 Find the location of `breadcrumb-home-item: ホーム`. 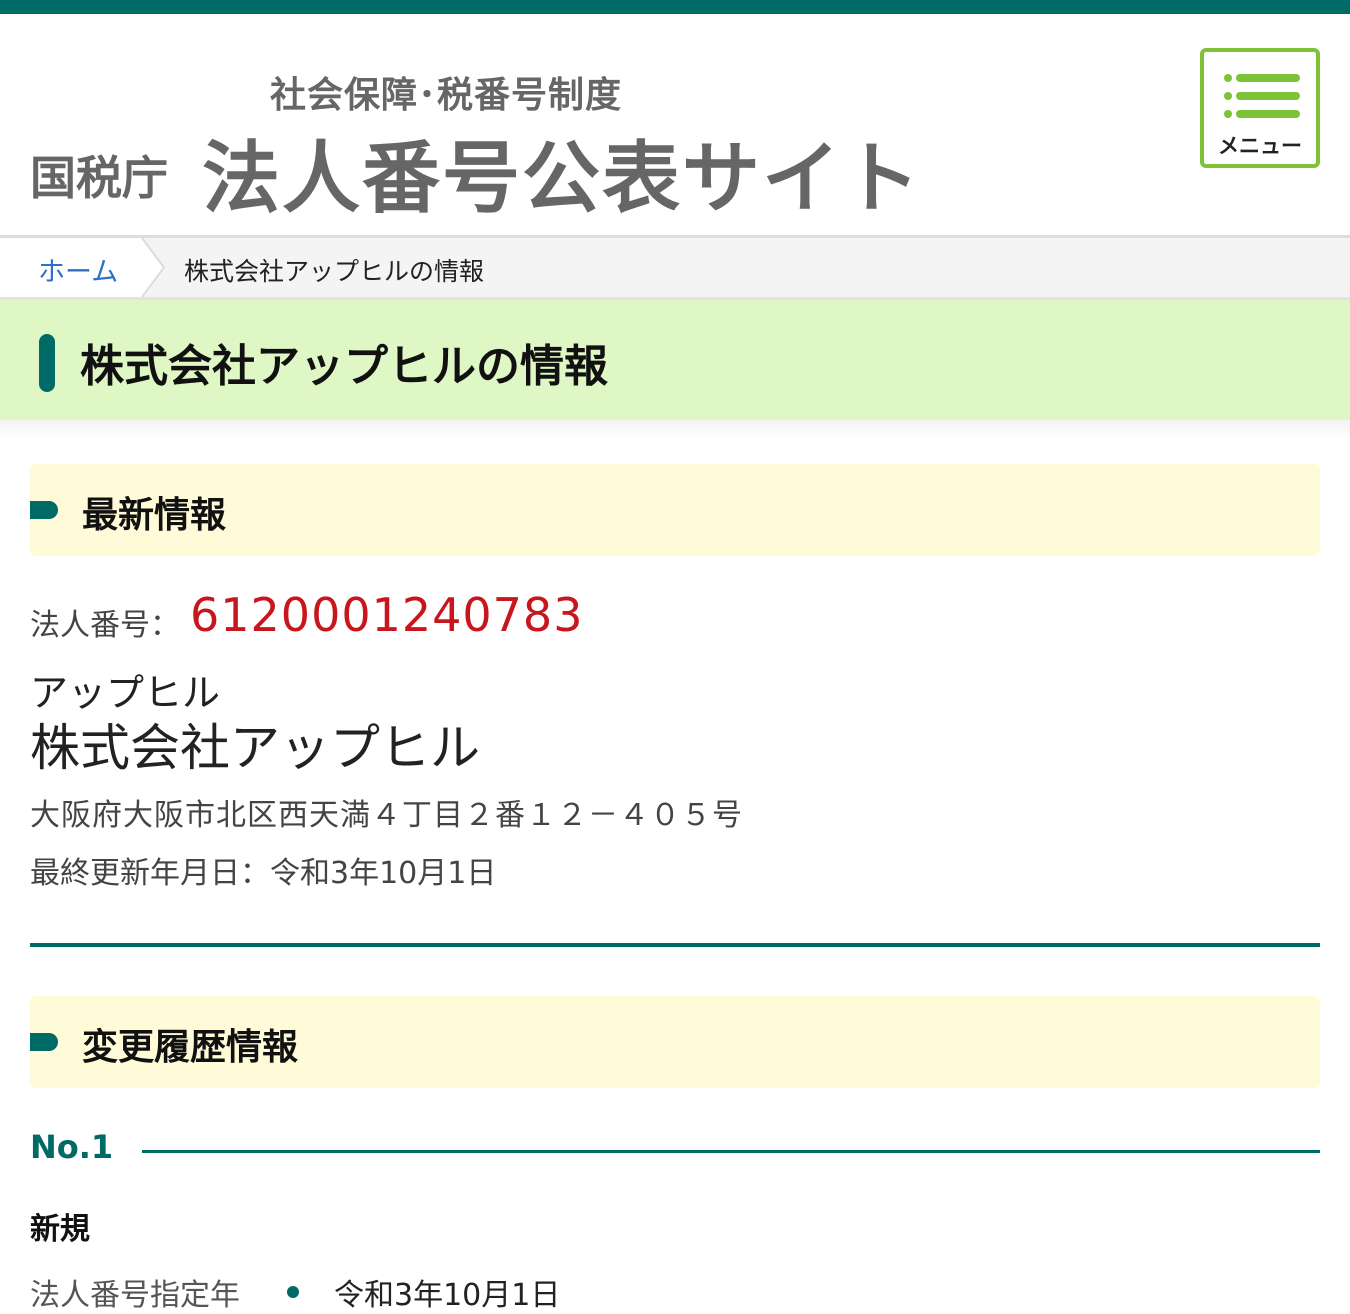

breadcrumb-home-item: ホーム is located at coordinates (71, 267).